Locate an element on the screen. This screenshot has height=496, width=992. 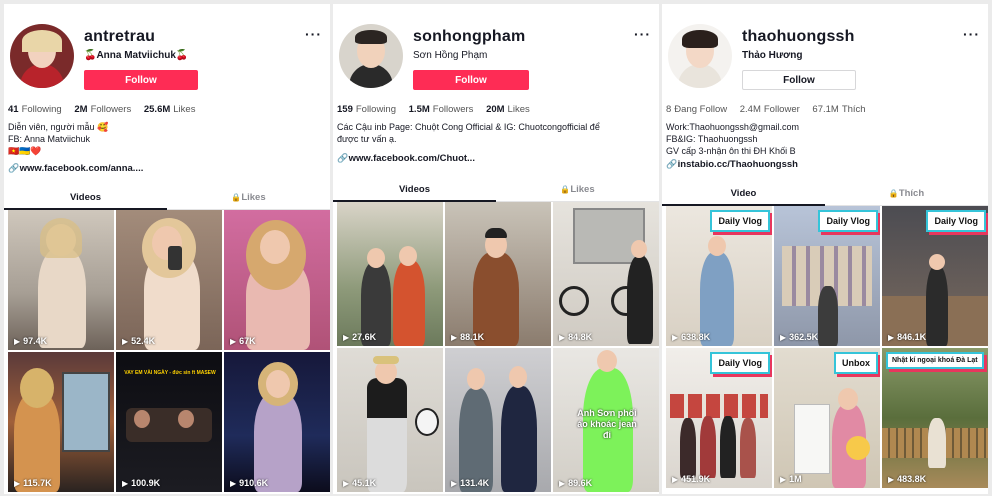
video-thumbnail: Anh Sơn phối áo khoác jean đi ▶ 89.6K is located at coordinates (606, 420).